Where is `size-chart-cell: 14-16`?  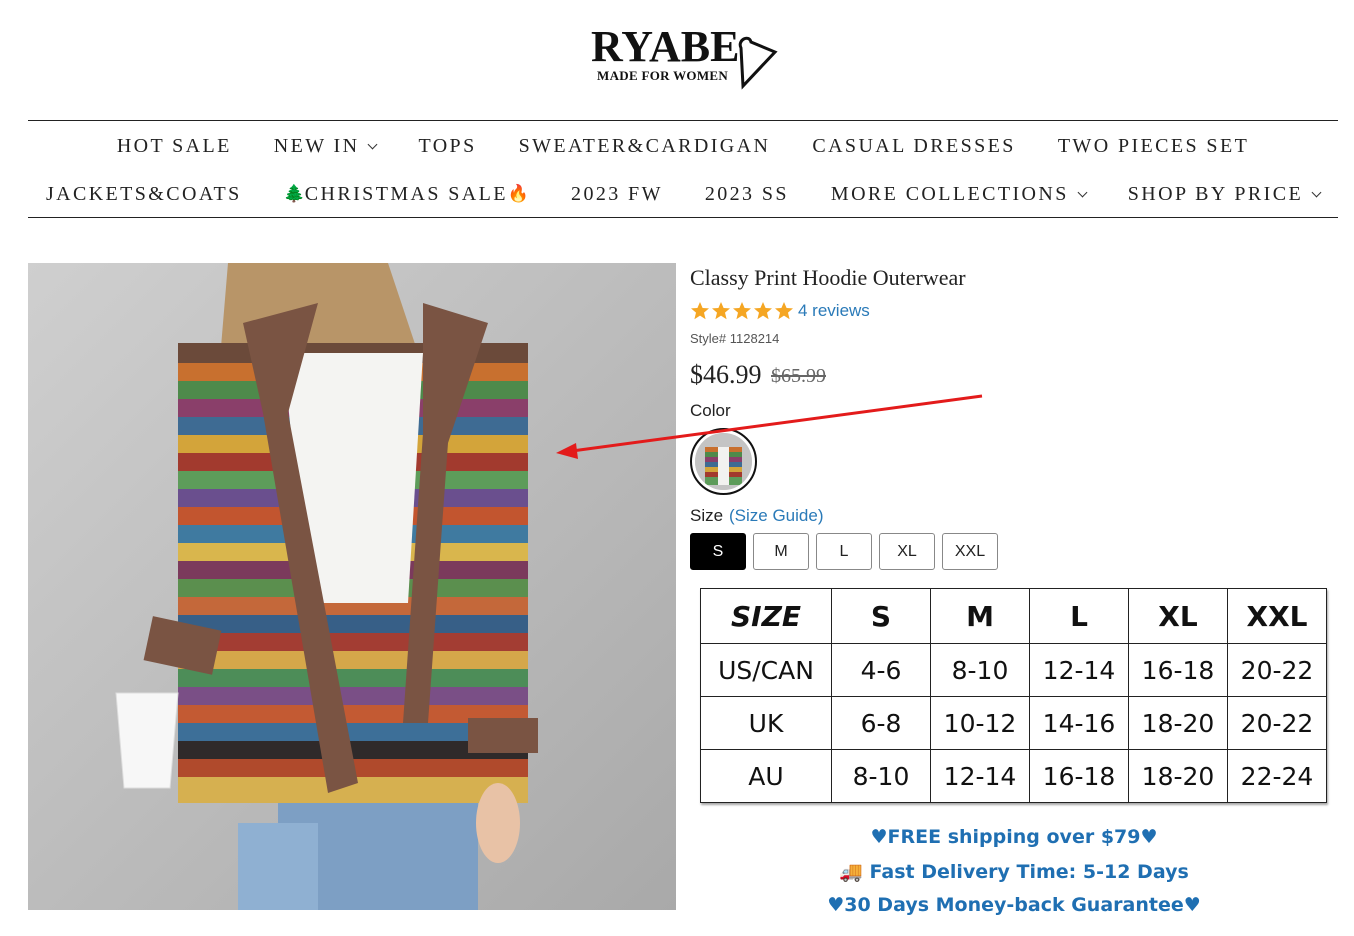 size-chart-cell: 14-16 is located at coordinates (1079, 723).